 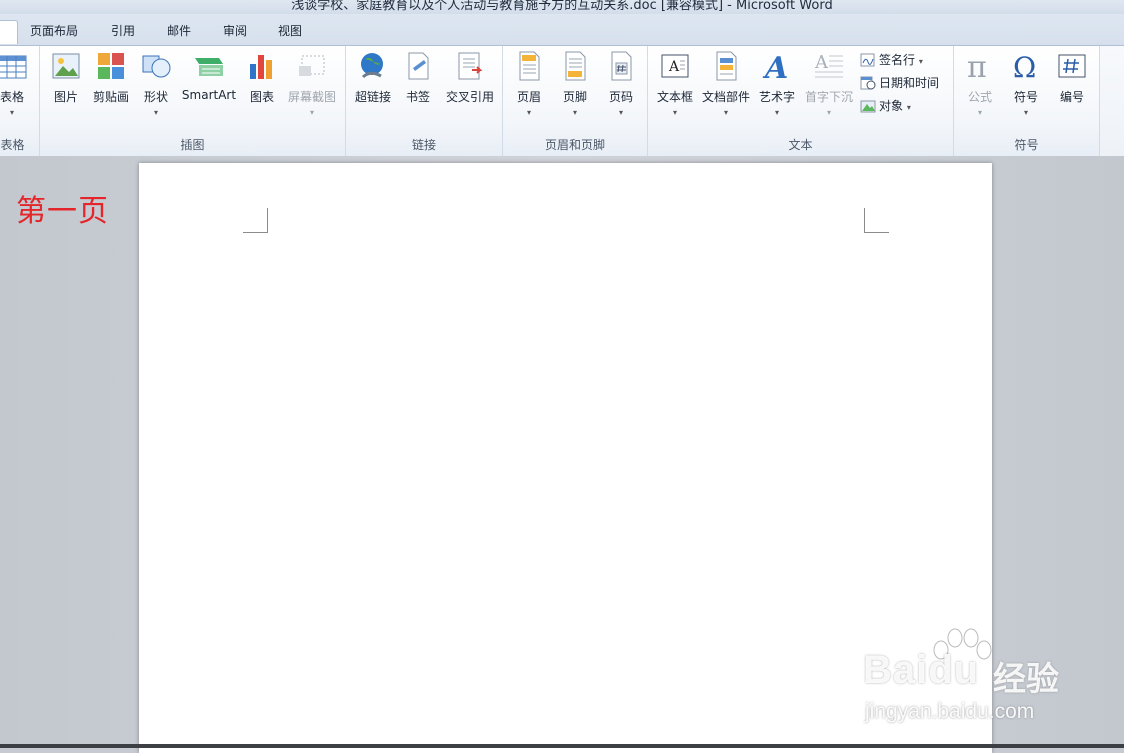 I want to click on wordart-button: A 艺术字 ▾, so click(x=777, y=83).